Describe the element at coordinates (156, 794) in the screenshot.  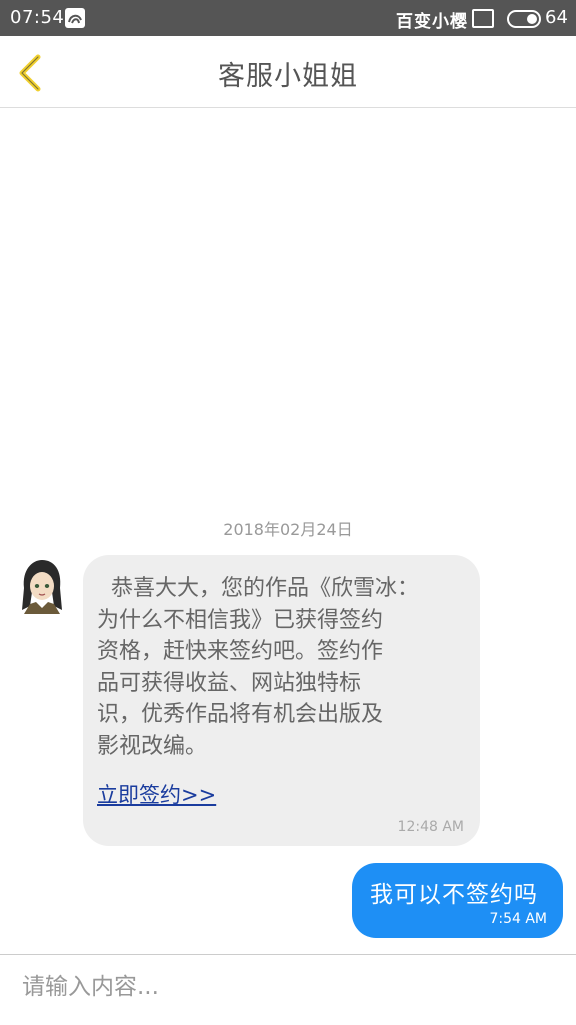
I see `sign-contract-link: 立即签约>>` at that location.